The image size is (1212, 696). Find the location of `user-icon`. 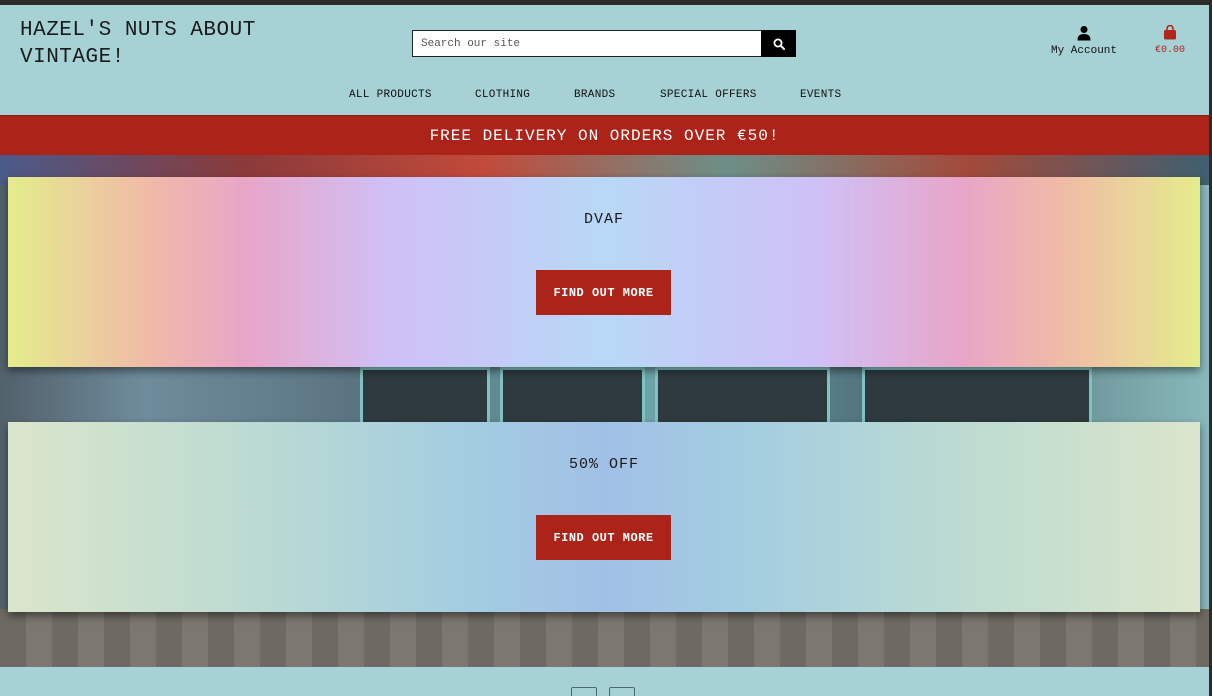

user-icon is located at coordinates (1084, 33).